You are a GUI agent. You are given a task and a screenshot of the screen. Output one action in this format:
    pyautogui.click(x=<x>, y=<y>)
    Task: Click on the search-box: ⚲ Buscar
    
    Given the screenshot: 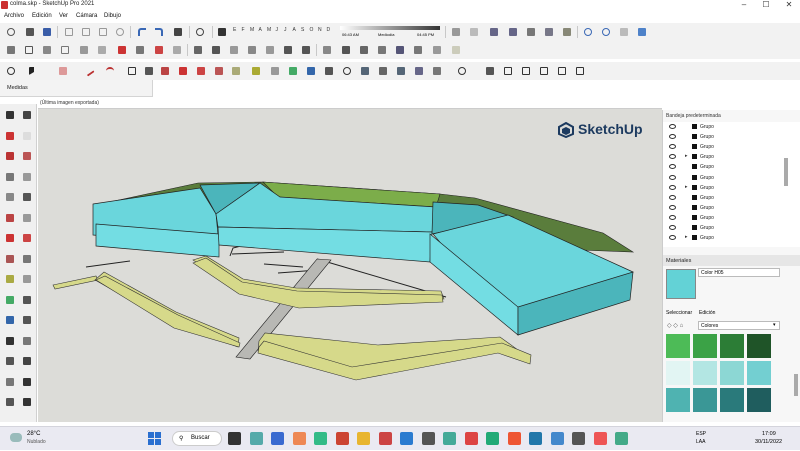 What is the action you would take?
    pyautogui.click(x=197, y=438)
    